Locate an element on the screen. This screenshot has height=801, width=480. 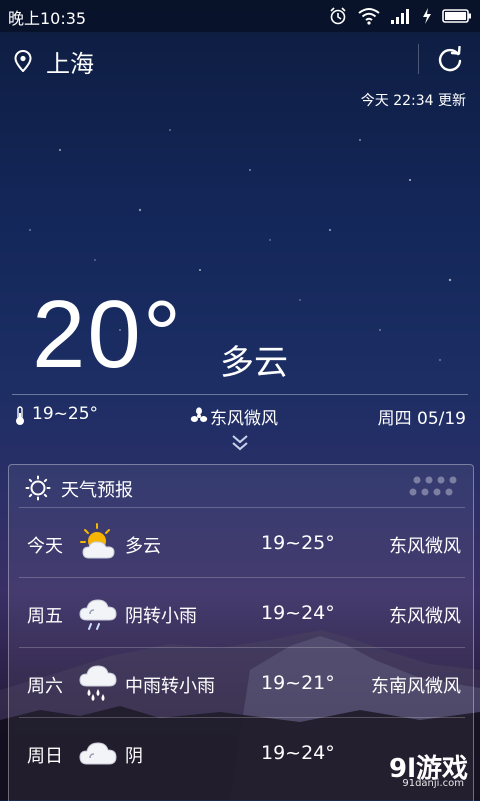
forecast-row: 周六 中雨转小雨 19~21° 东南风微风 is located at coordinates (242, 682).